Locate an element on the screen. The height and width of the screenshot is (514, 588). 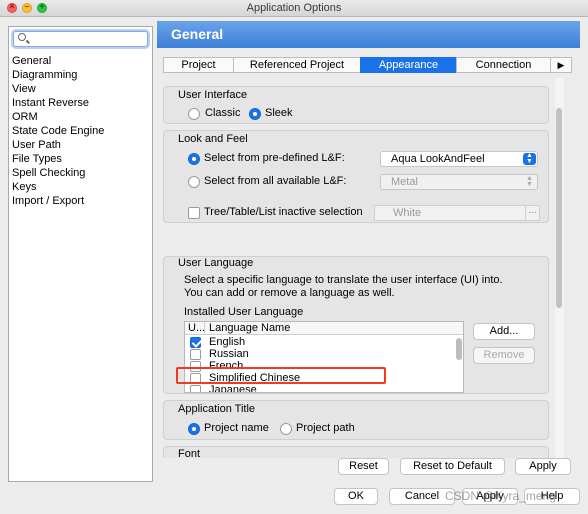
col-language-name-header: Language Name is located at coordinates (249, 328).